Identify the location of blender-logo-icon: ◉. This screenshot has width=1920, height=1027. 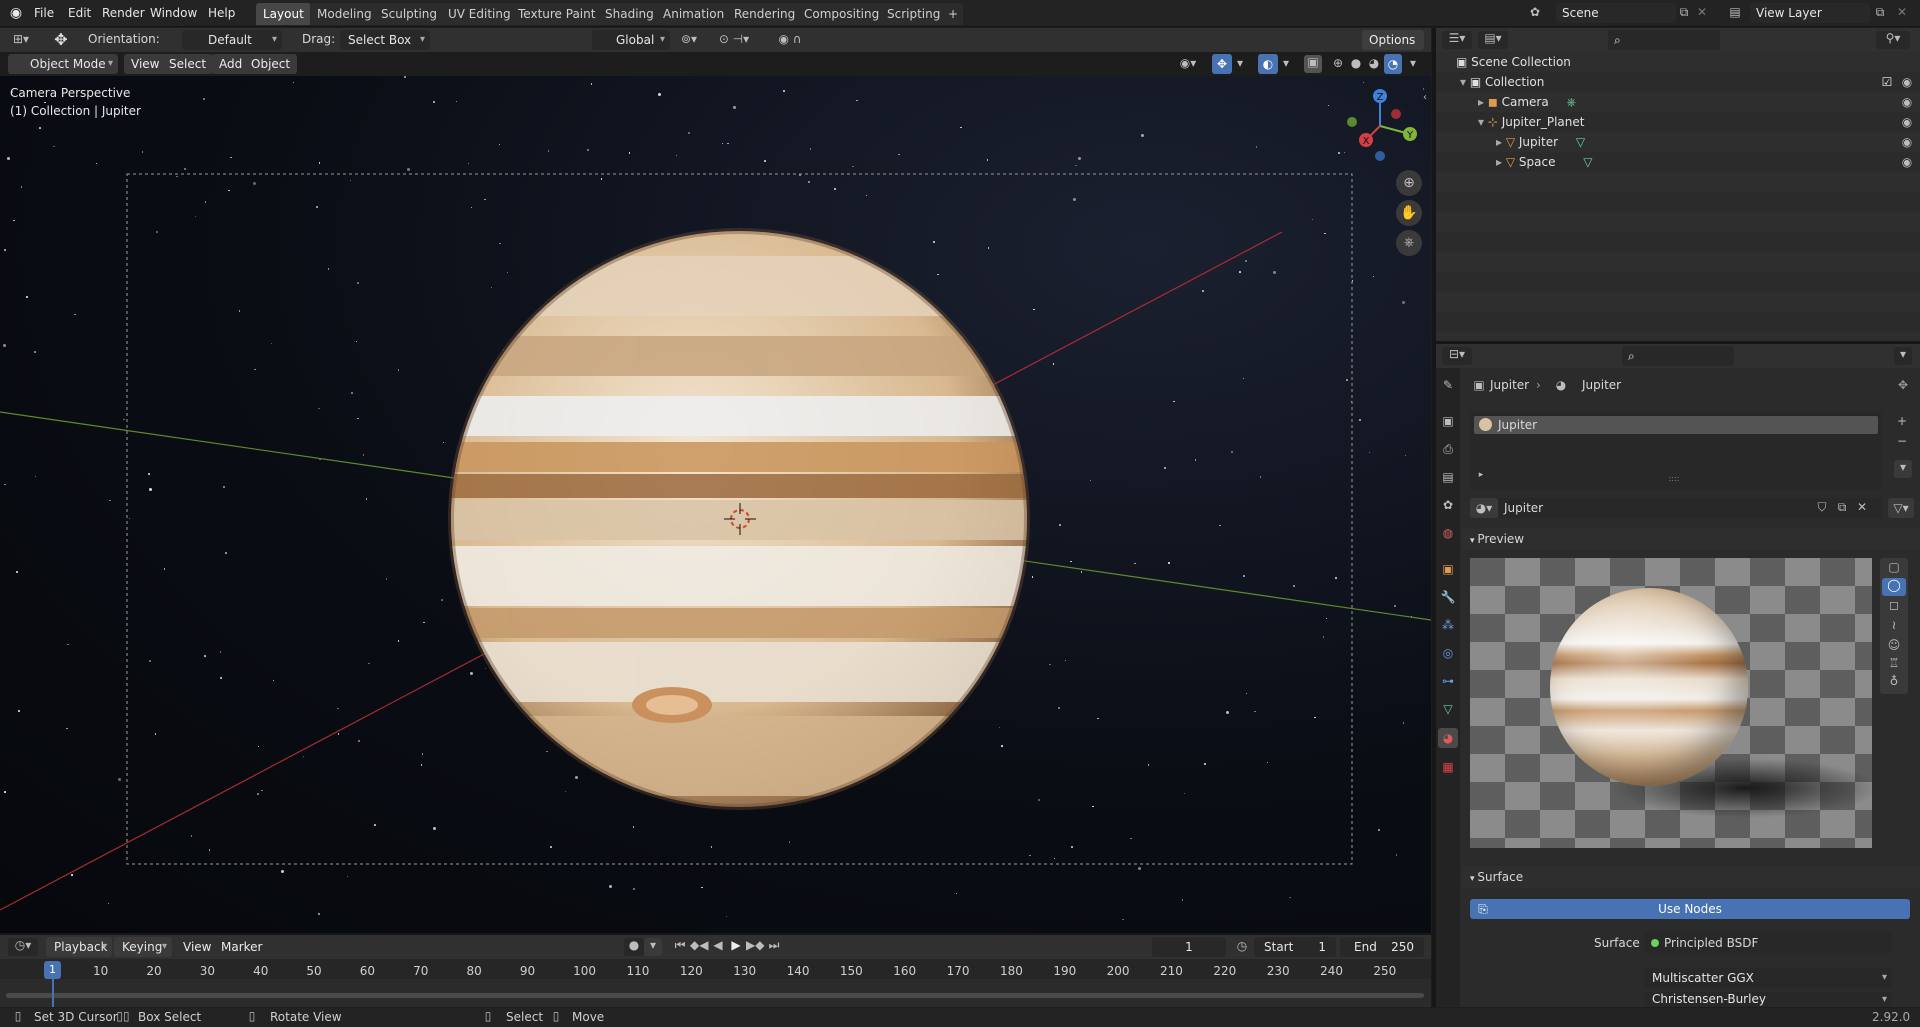
(16, 13).